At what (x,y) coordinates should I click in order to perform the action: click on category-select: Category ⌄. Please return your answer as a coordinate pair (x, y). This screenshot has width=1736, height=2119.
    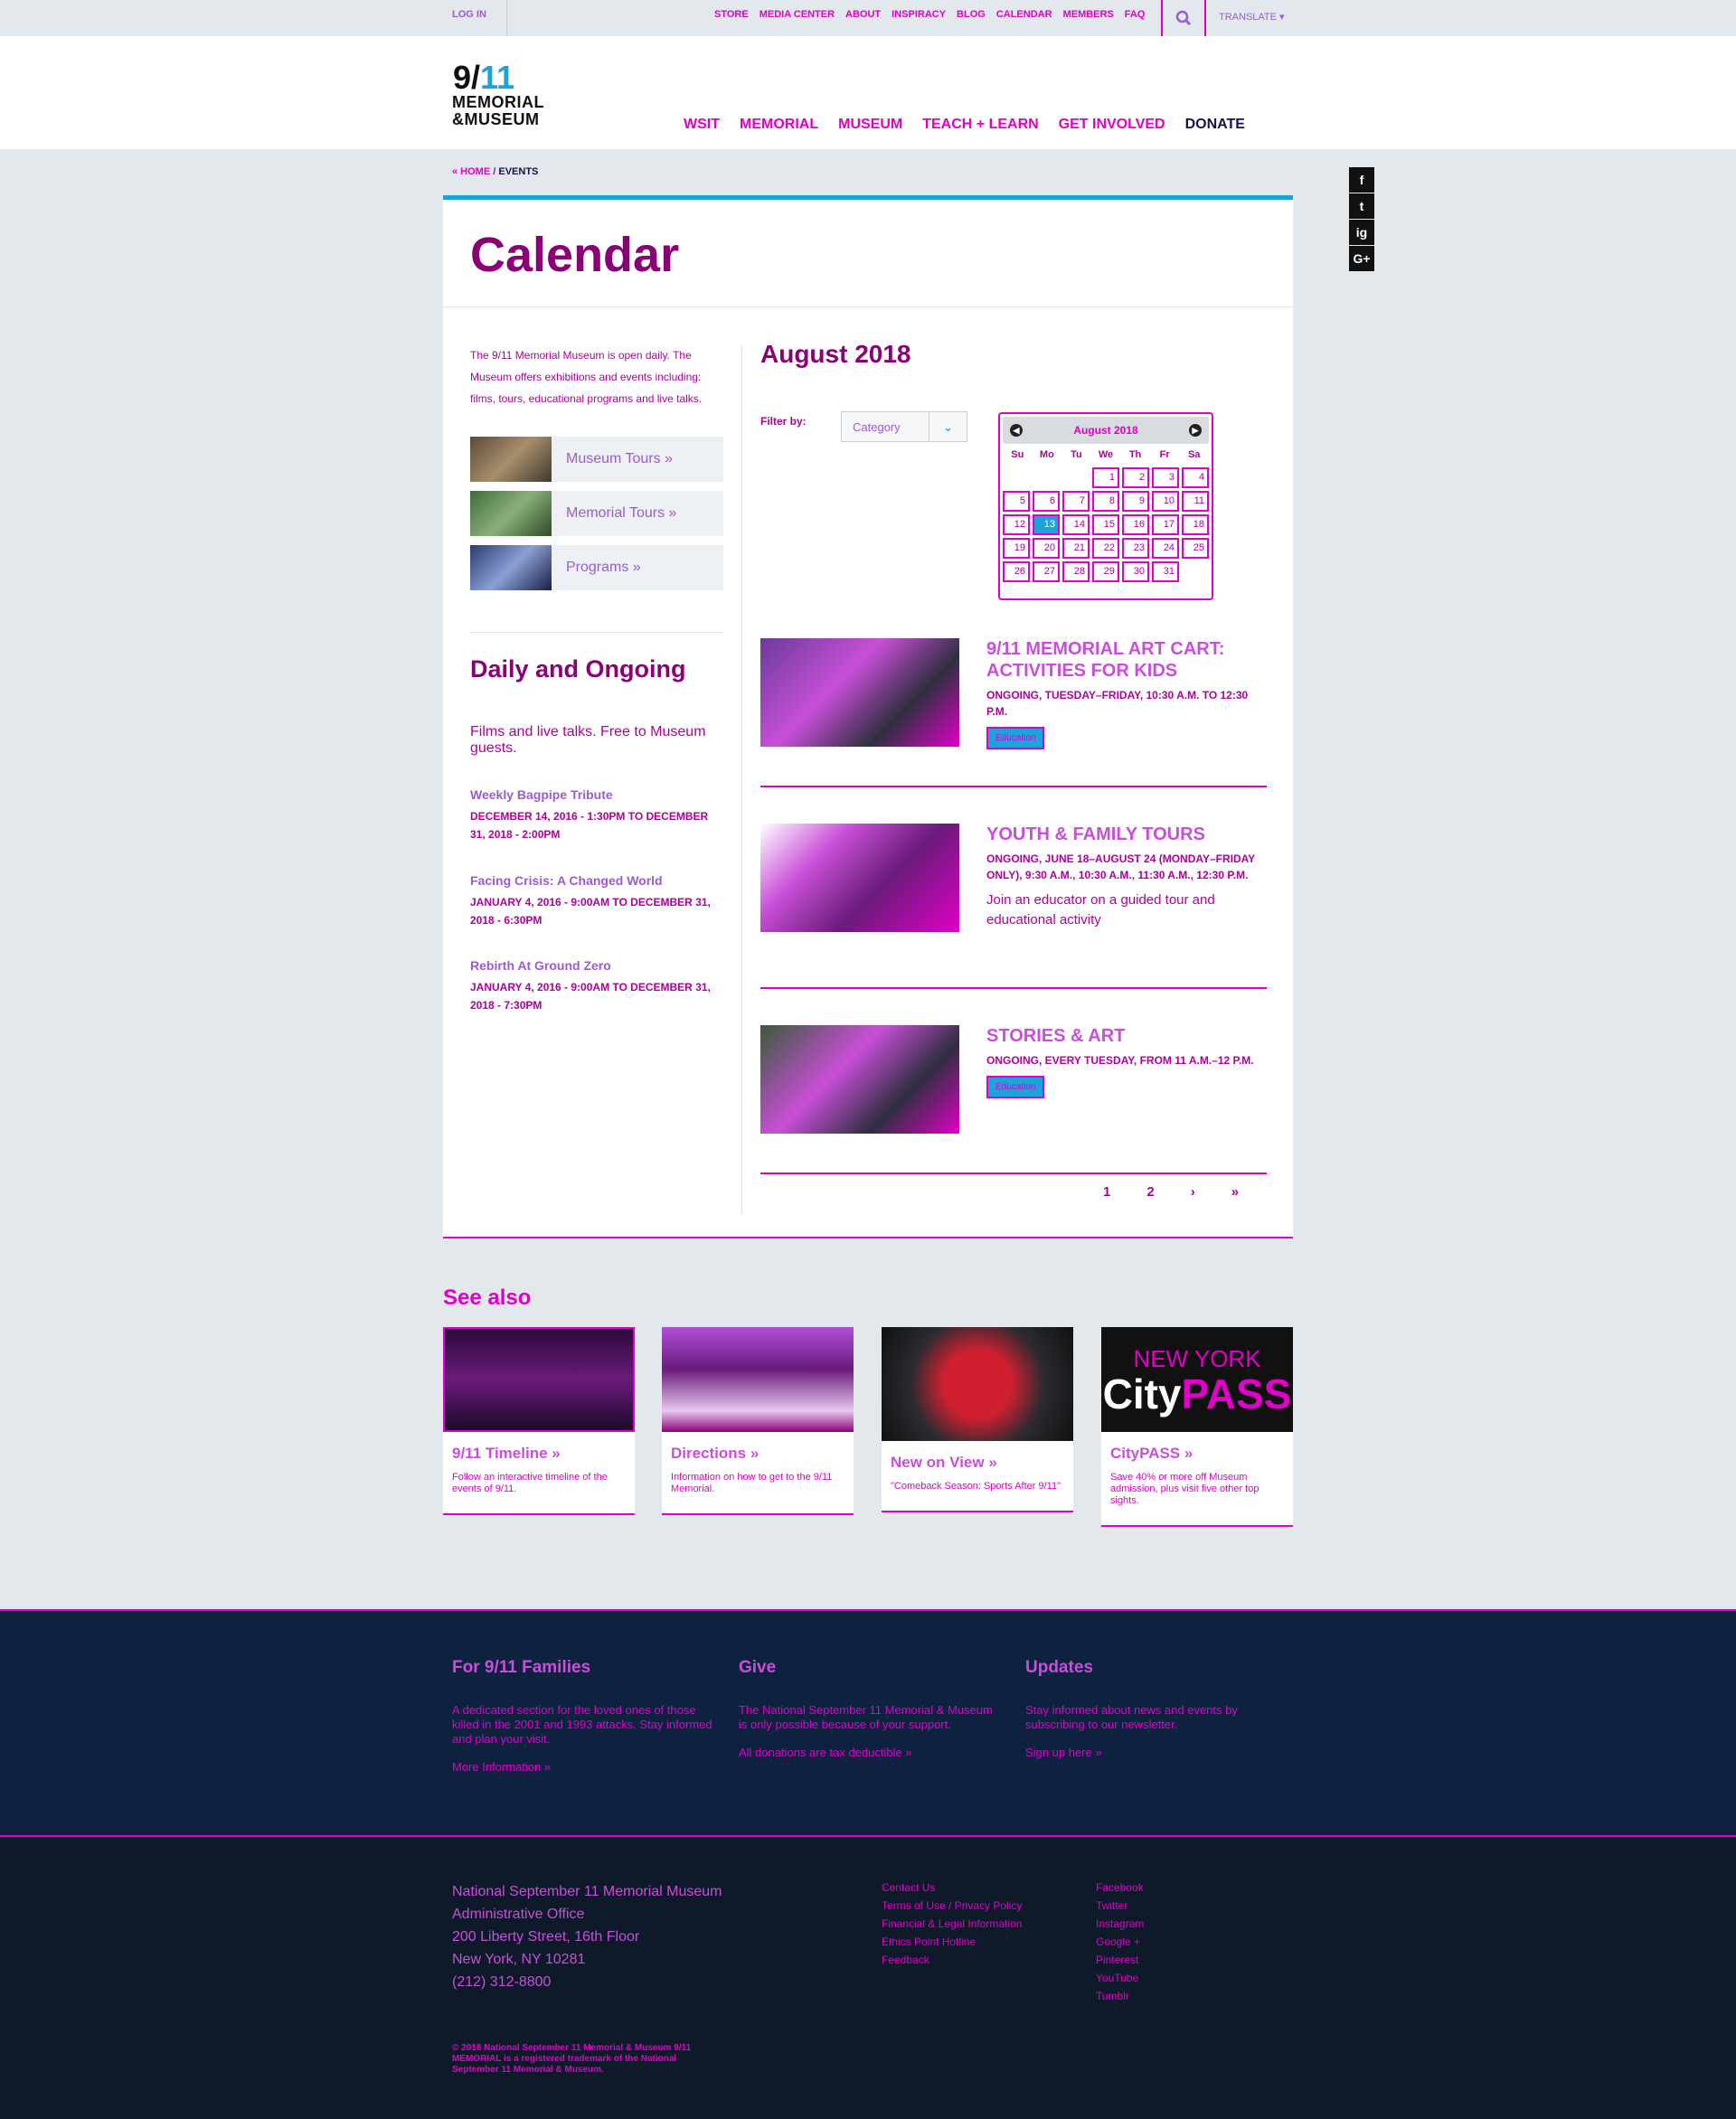
    Looking at the image, I should click on (904, 427).